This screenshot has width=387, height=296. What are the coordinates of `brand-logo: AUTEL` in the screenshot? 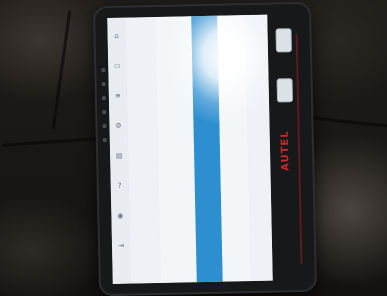 It's located at (285, 151).